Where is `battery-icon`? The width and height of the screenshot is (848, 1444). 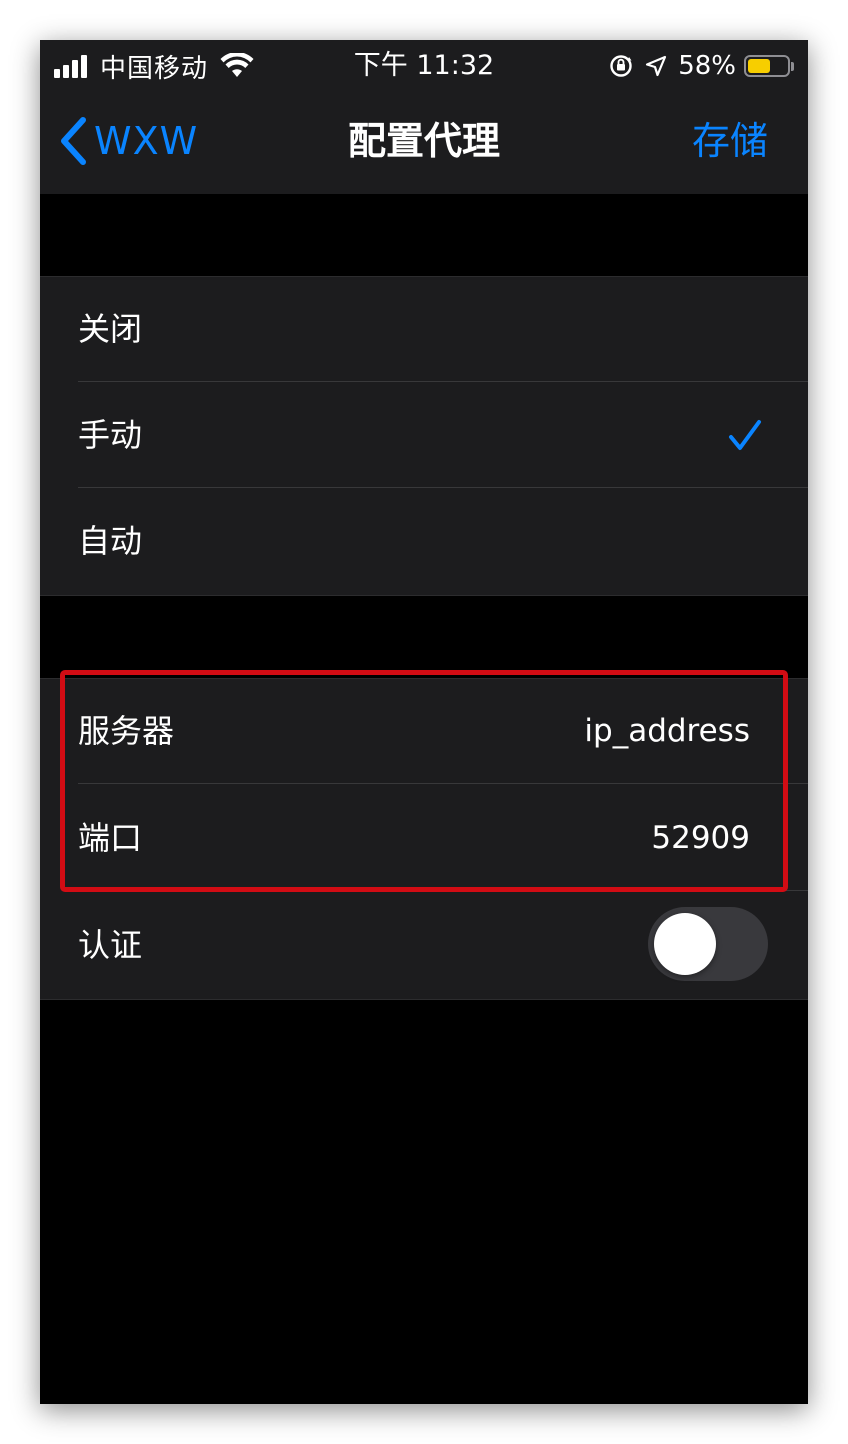 battery-icon is located at coordinates (767, 66).